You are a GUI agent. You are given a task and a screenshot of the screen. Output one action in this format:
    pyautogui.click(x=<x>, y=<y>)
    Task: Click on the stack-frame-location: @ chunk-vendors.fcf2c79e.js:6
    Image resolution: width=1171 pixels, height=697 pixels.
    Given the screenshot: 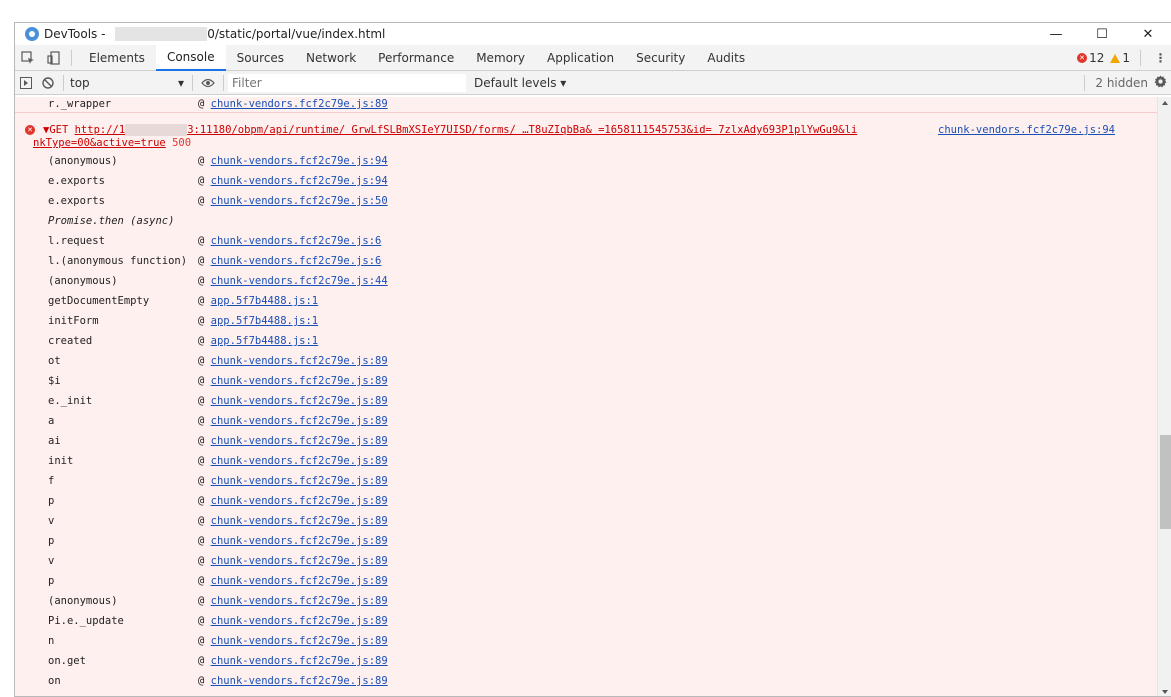 What is the action you would take?
    pyautogui.click(x=290, y=261)
    